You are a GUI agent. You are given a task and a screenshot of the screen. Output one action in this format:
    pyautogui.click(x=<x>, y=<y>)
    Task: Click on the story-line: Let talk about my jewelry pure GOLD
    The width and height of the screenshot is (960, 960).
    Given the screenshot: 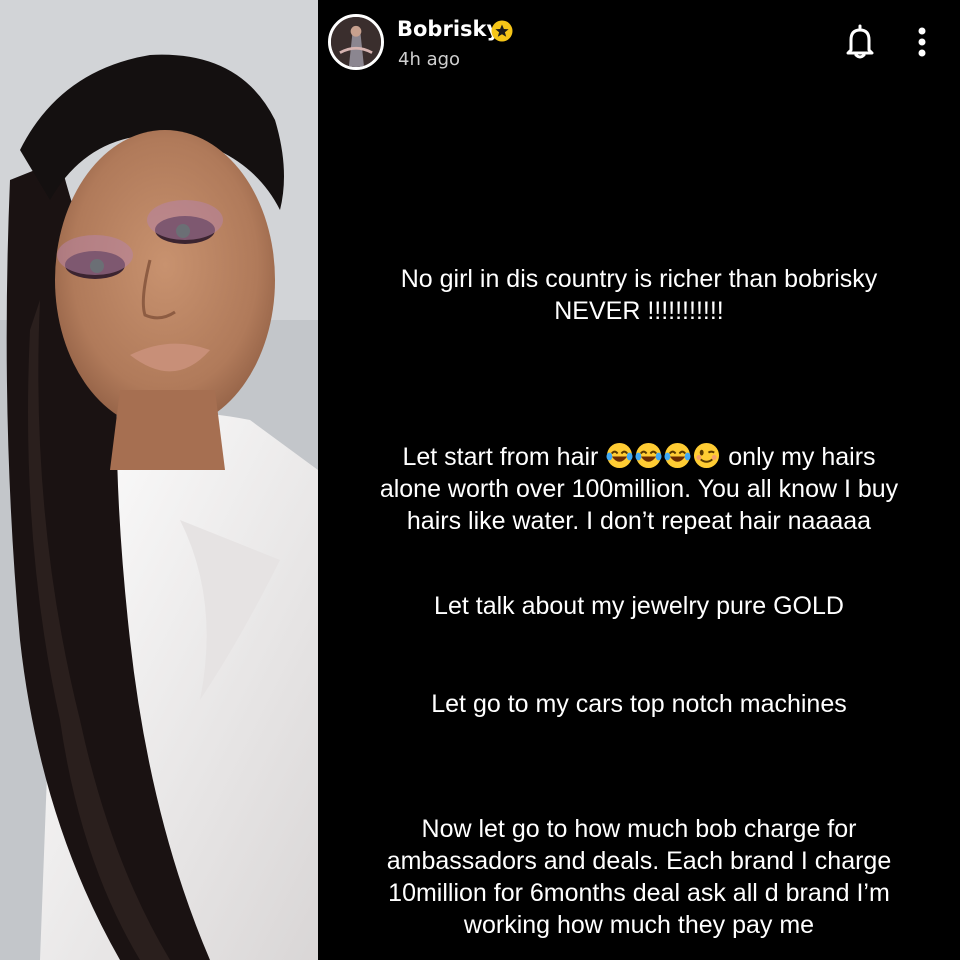 What is the action you would take?
    pyautogui.click(x=639, y=606)
    